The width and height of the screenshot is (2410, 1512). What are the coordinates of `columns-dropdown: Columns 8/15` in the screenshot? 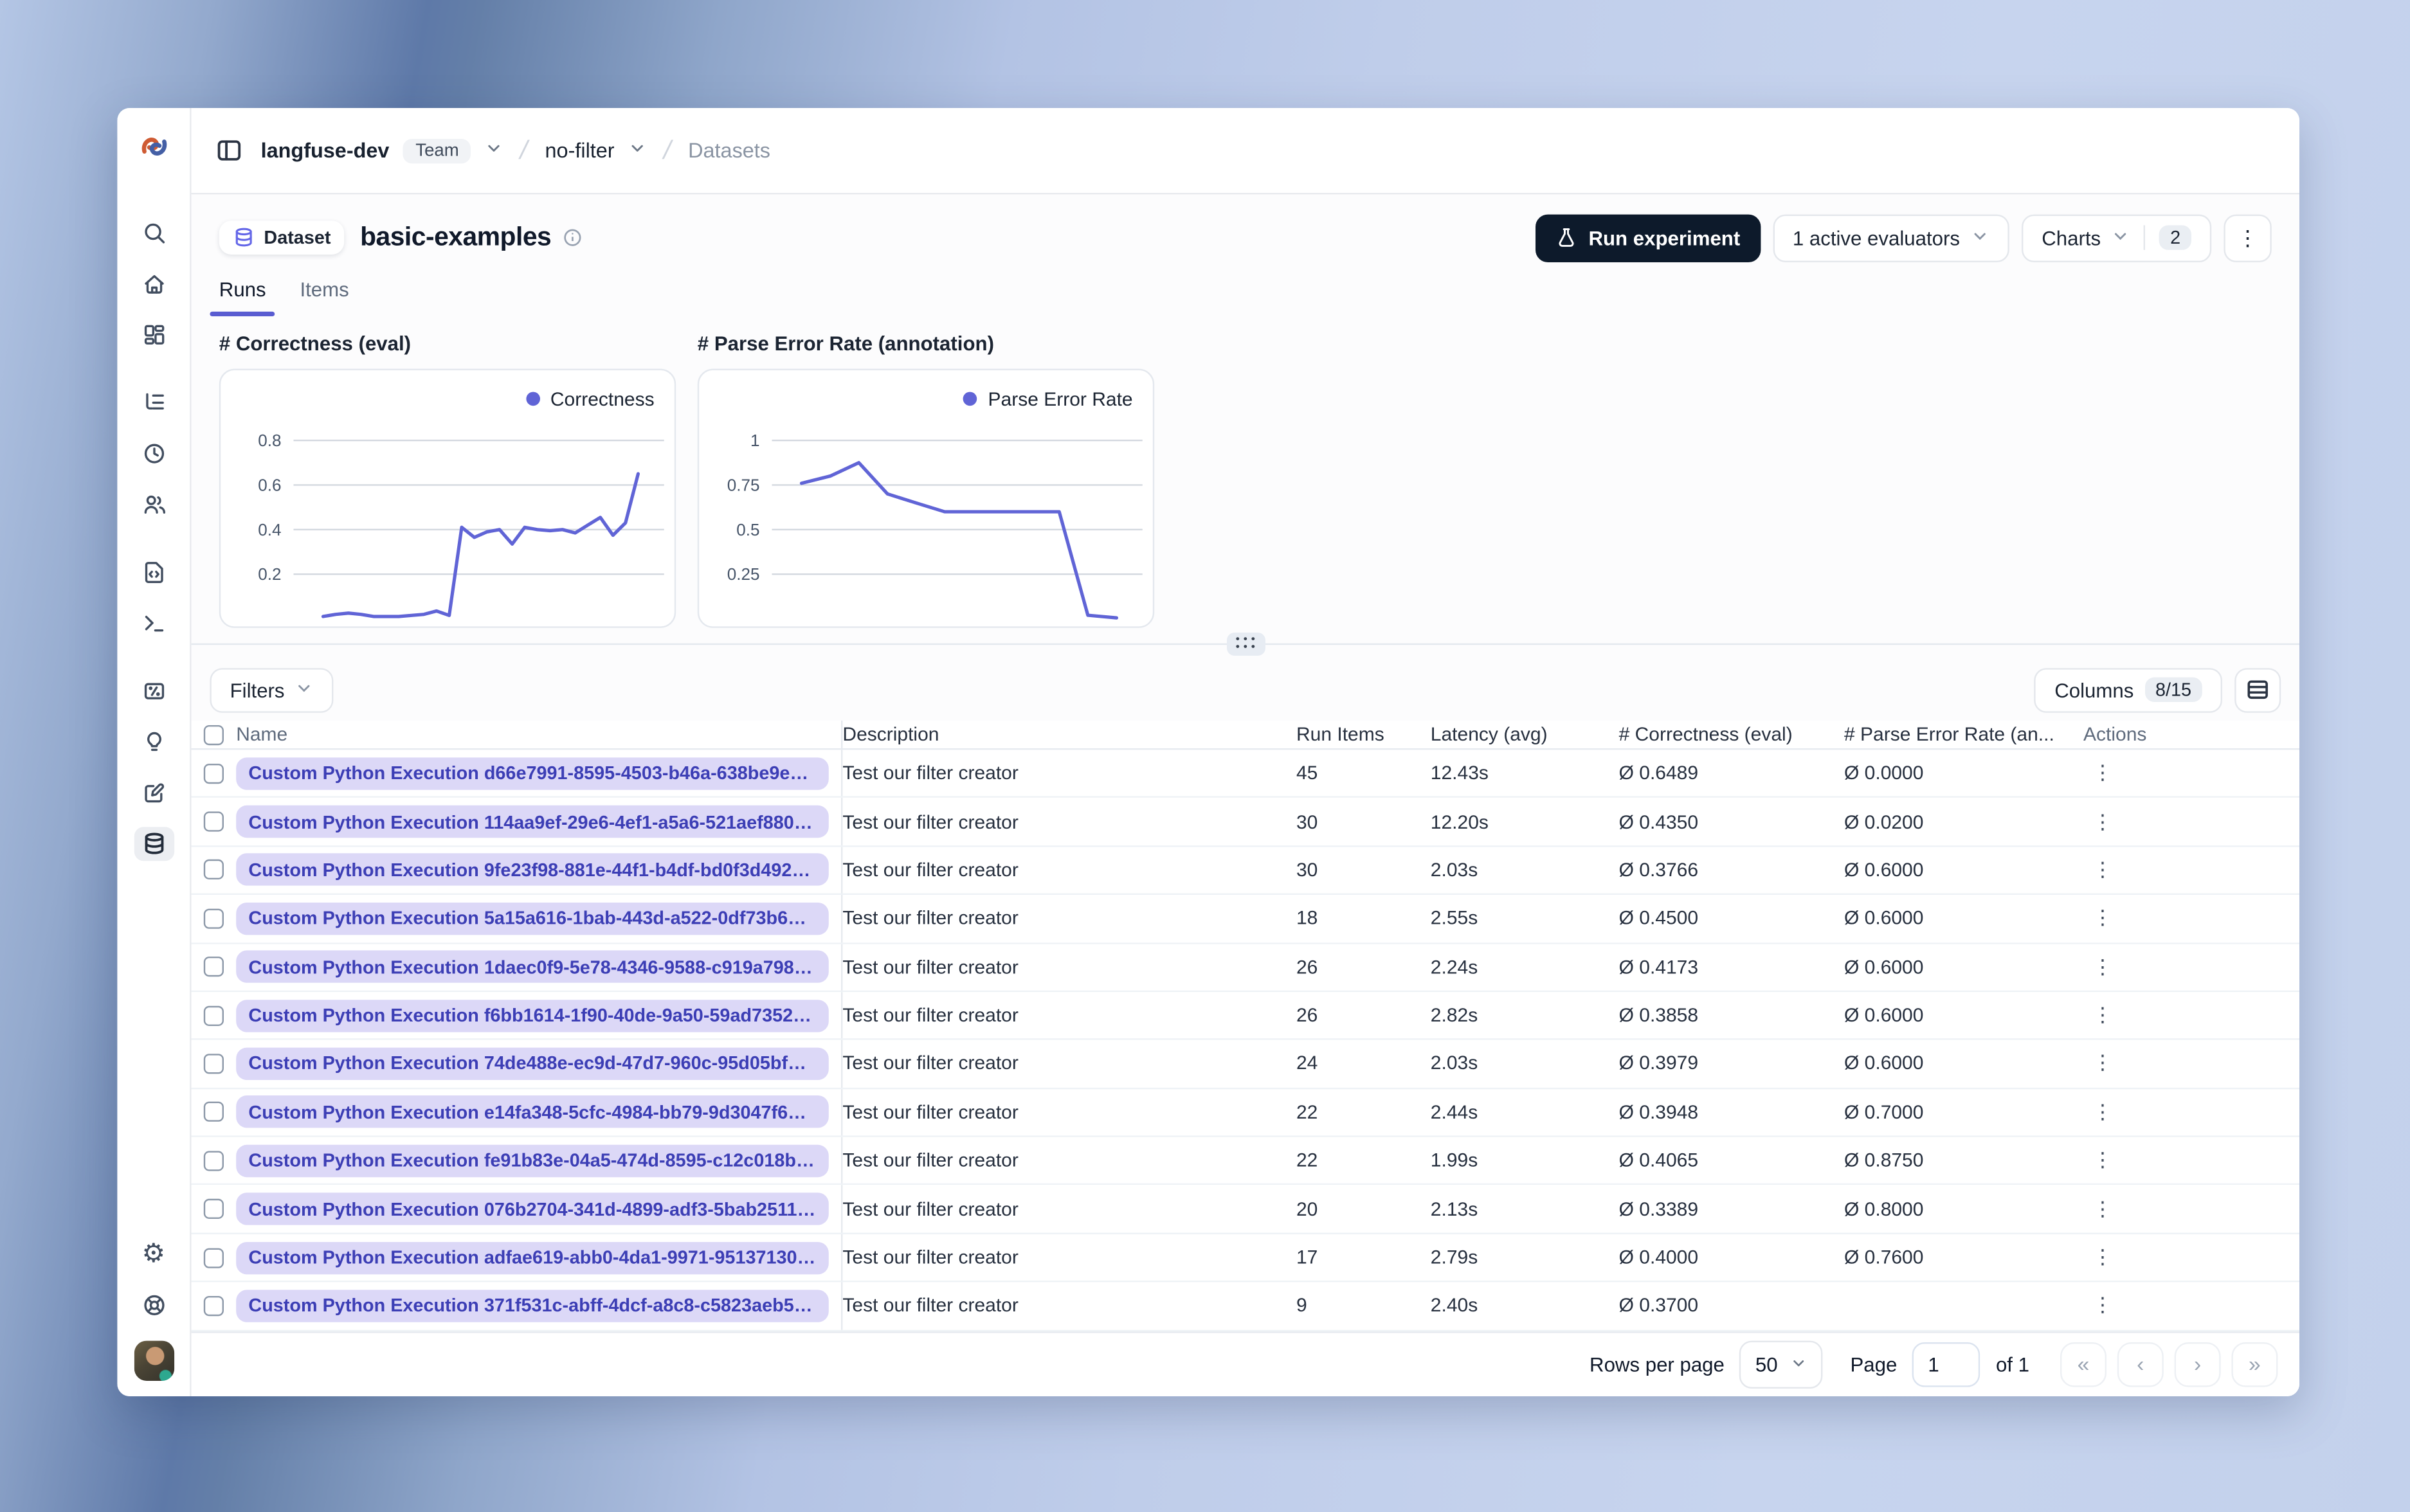 It's located at (2128, 690).